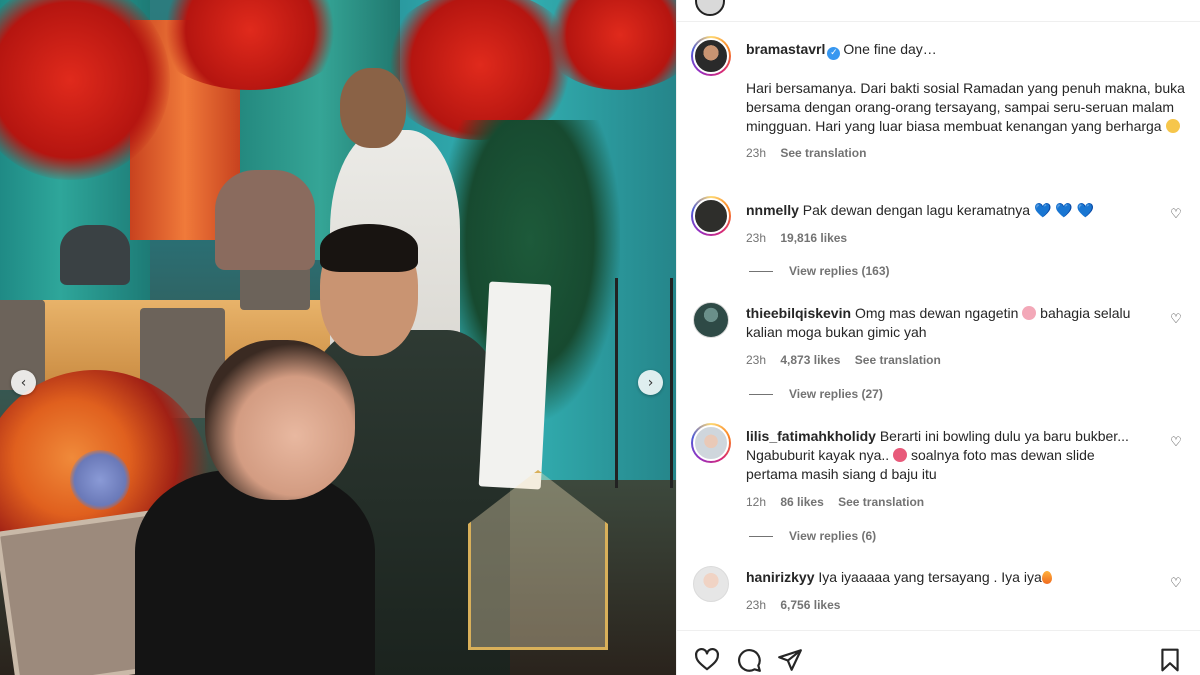  What do you see at coordinates (833, 536) in the screenshot?
I see `view-replies-label: View replies (6)` at bounding box center [833, 536].